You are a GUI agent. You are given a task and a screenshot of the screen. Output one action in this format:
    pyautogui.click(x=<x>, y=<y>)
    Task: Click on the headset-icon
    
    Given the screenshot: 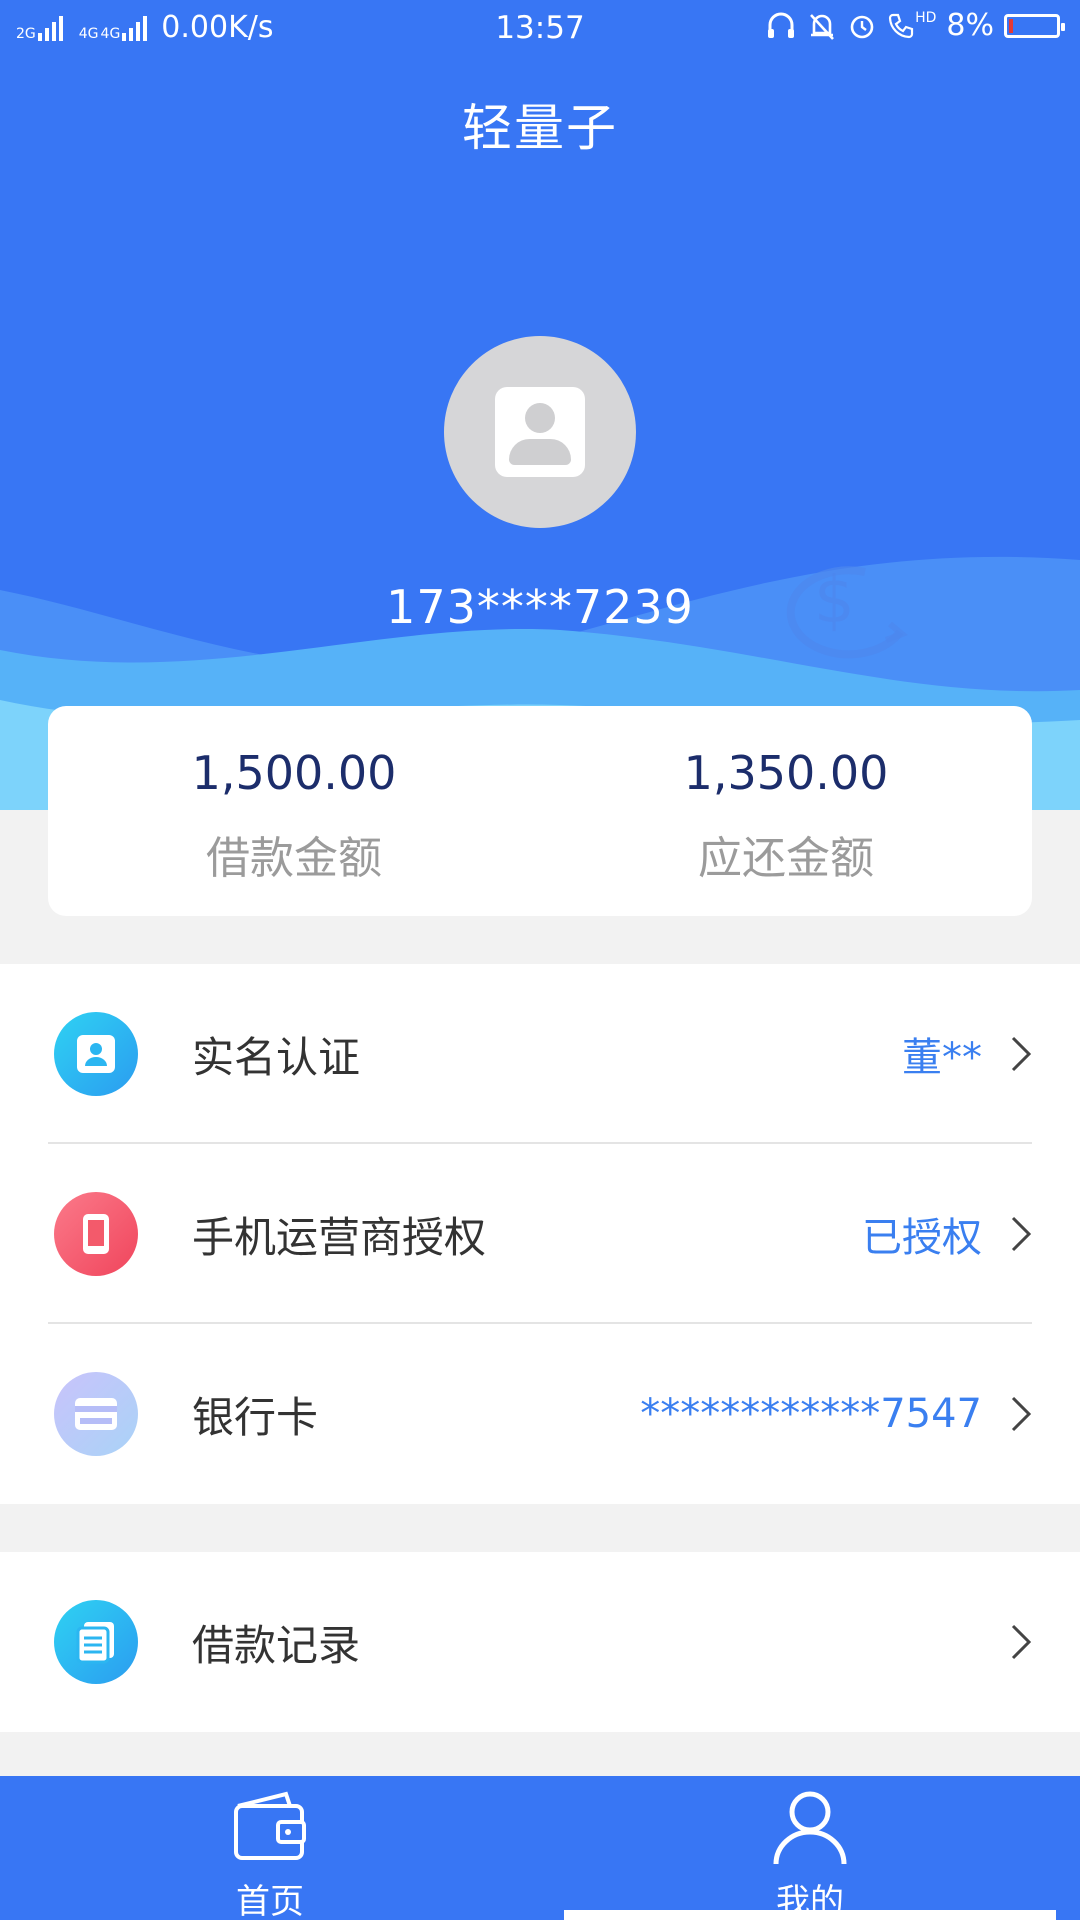 What is the action you would take?
    pyautogui.click(x=781, y=25)
    